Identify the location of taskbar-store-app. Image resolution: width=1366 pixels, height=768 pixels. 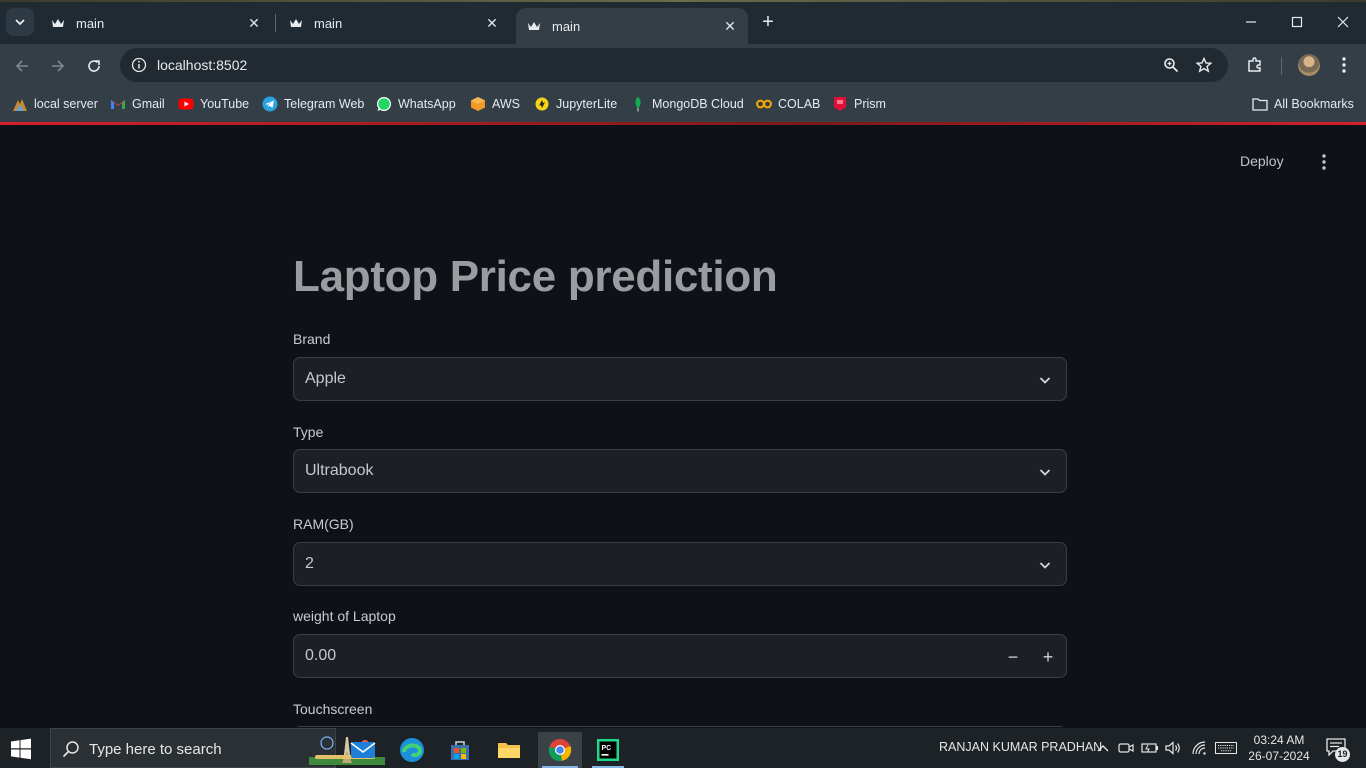
(460, 750).